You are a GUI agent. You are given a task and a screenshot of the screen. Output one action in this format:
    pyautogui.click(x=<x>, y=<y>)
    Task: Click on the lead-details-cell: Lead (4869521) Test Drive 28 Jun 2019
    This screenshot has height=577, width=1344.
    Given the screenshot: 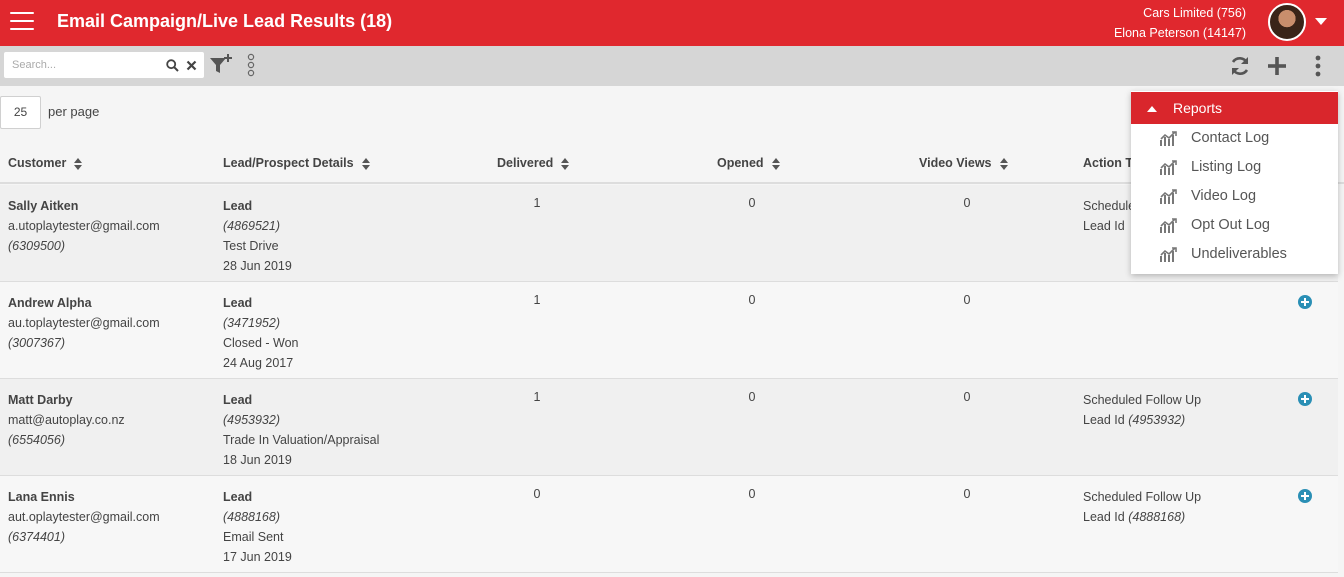 What is the action you would take?
    pyautogui.click(x=257, y=236)
    